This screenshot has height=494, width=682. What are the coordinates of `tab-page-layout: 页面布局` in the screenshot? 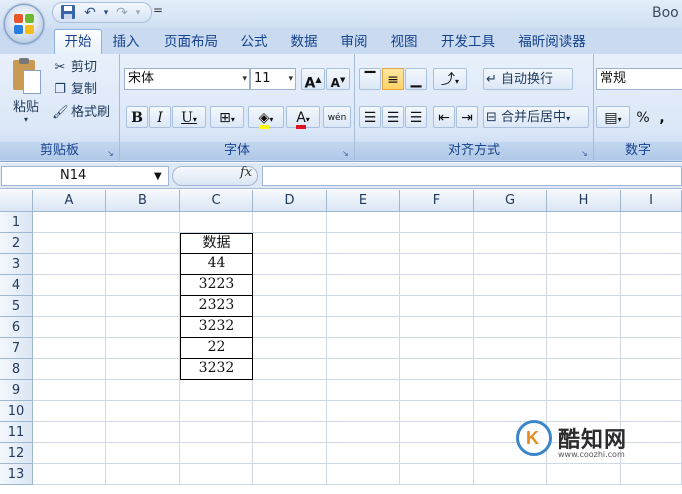 It's located at (191, 42).